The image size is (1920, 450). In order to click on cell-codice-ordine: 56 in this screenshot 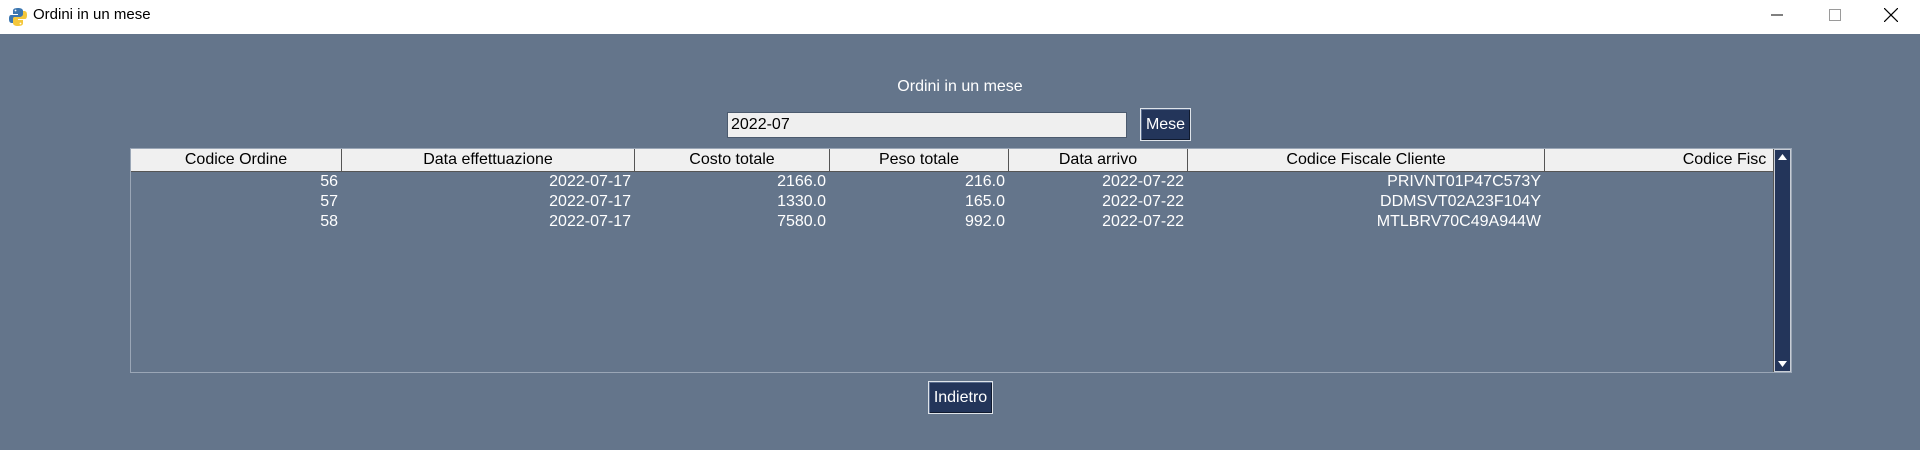, I will do `click(329, 181)`.